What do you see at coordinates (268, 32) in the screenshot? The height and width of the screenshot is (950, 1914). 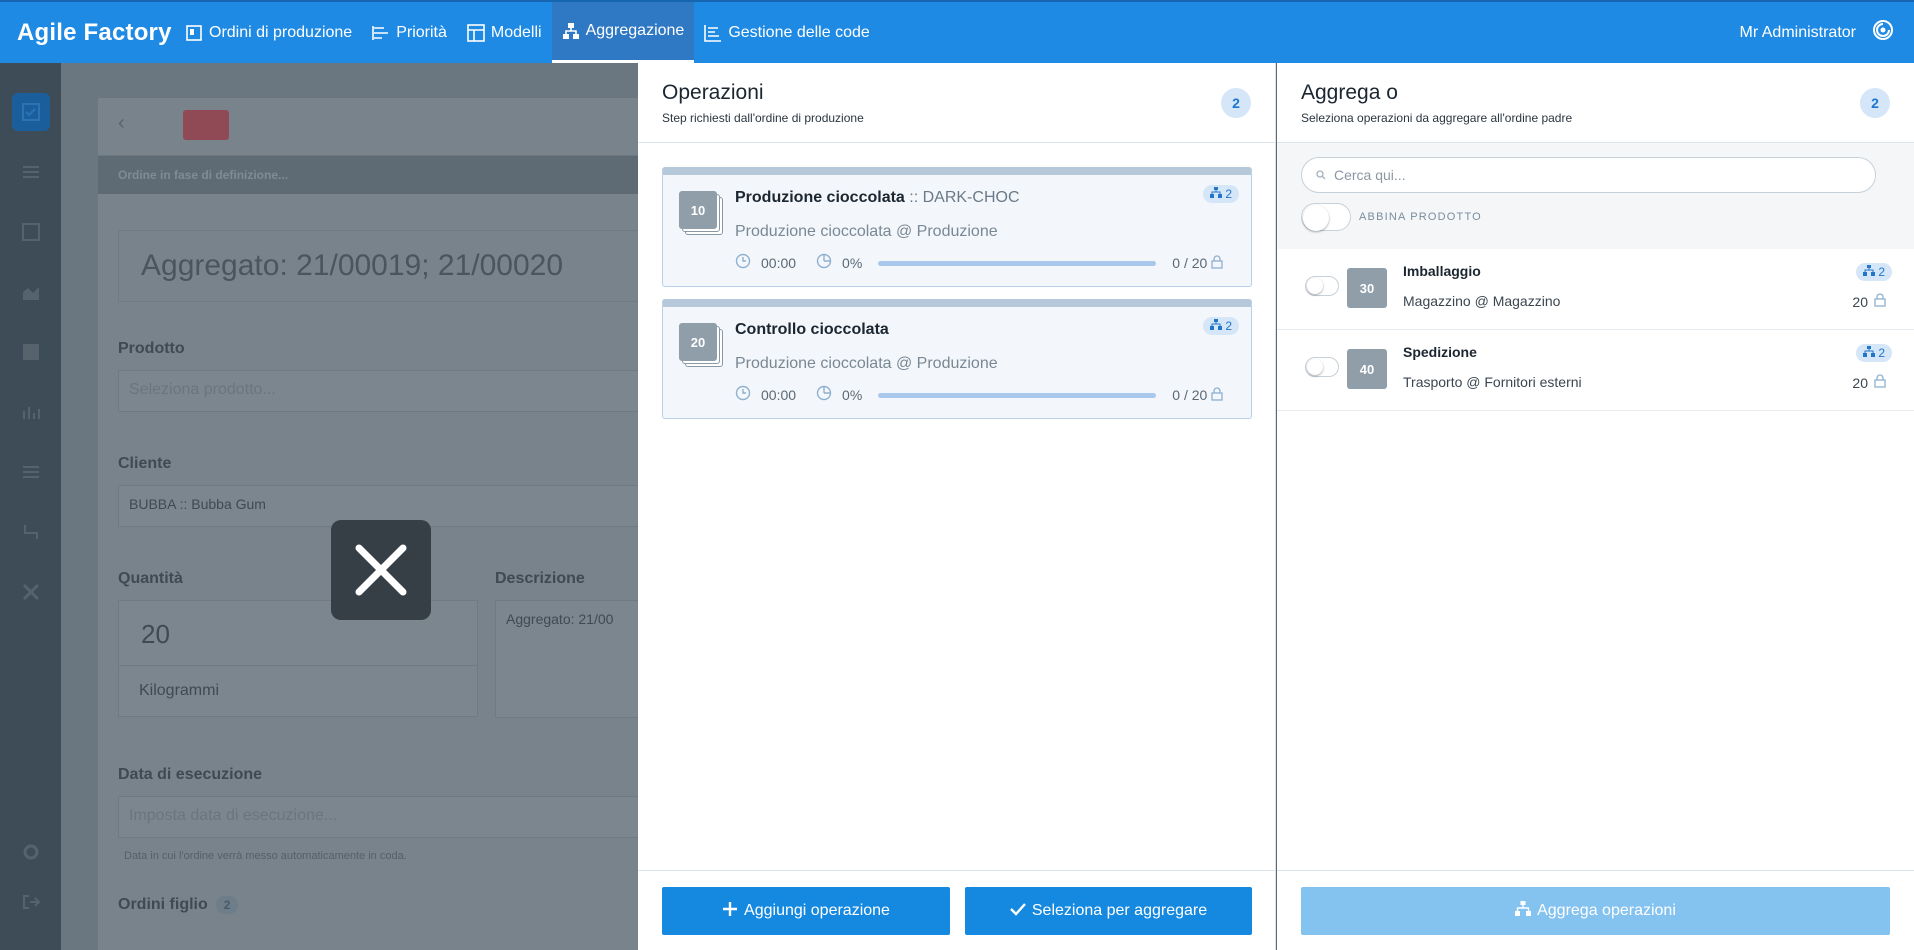 I see `nav-ordini-produzione: Ordini di produzione` at bounding box center [268, 32].